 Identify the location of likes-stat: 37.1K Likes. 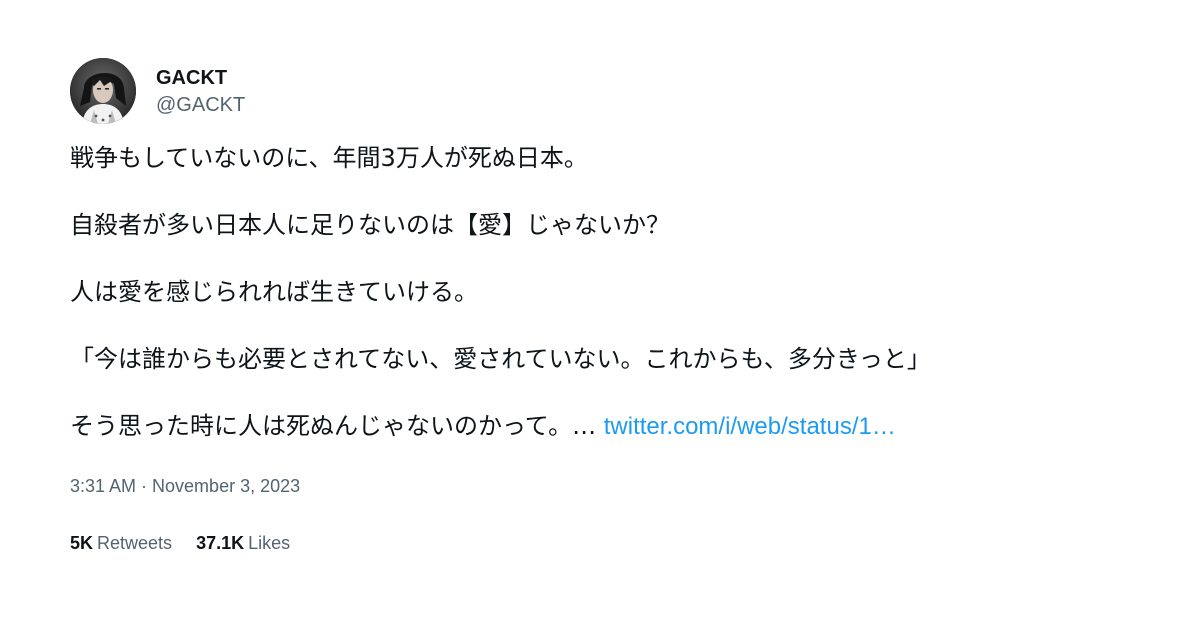
(243, 543).